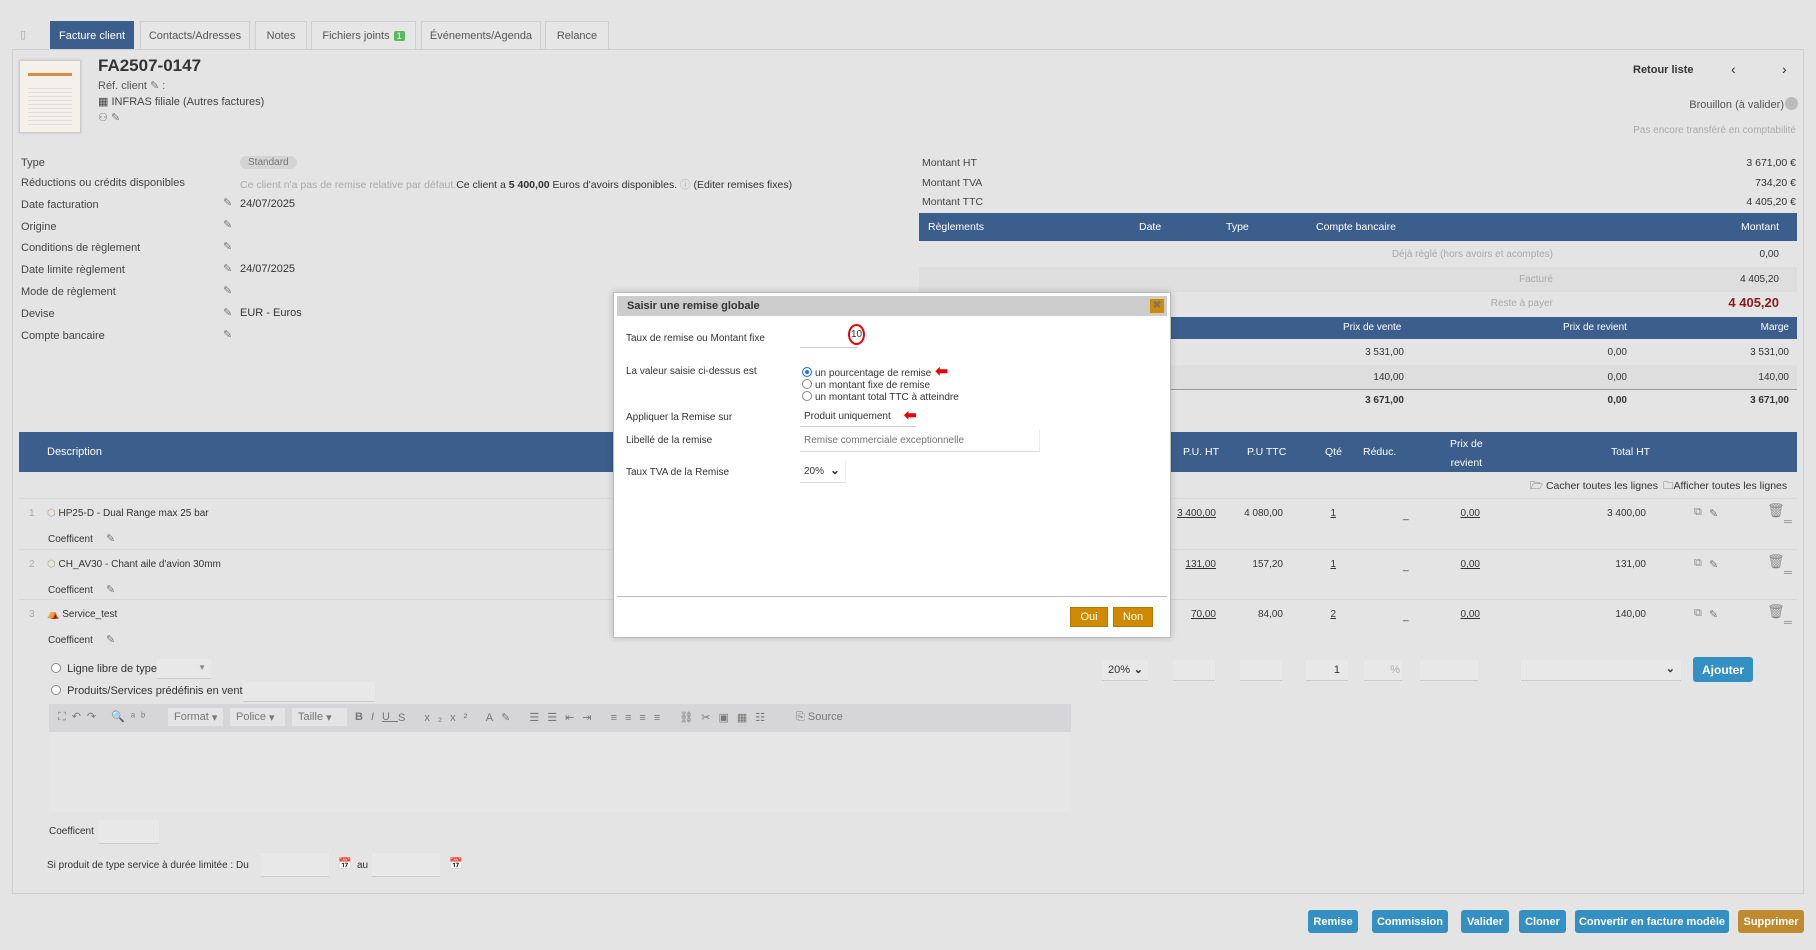 Image resolution: width=1816 pixels, height=950 pixels. Describe the element at coordinates (257, 717) in the screenshot. I see `font-dropdown: Police ▾` at that location.